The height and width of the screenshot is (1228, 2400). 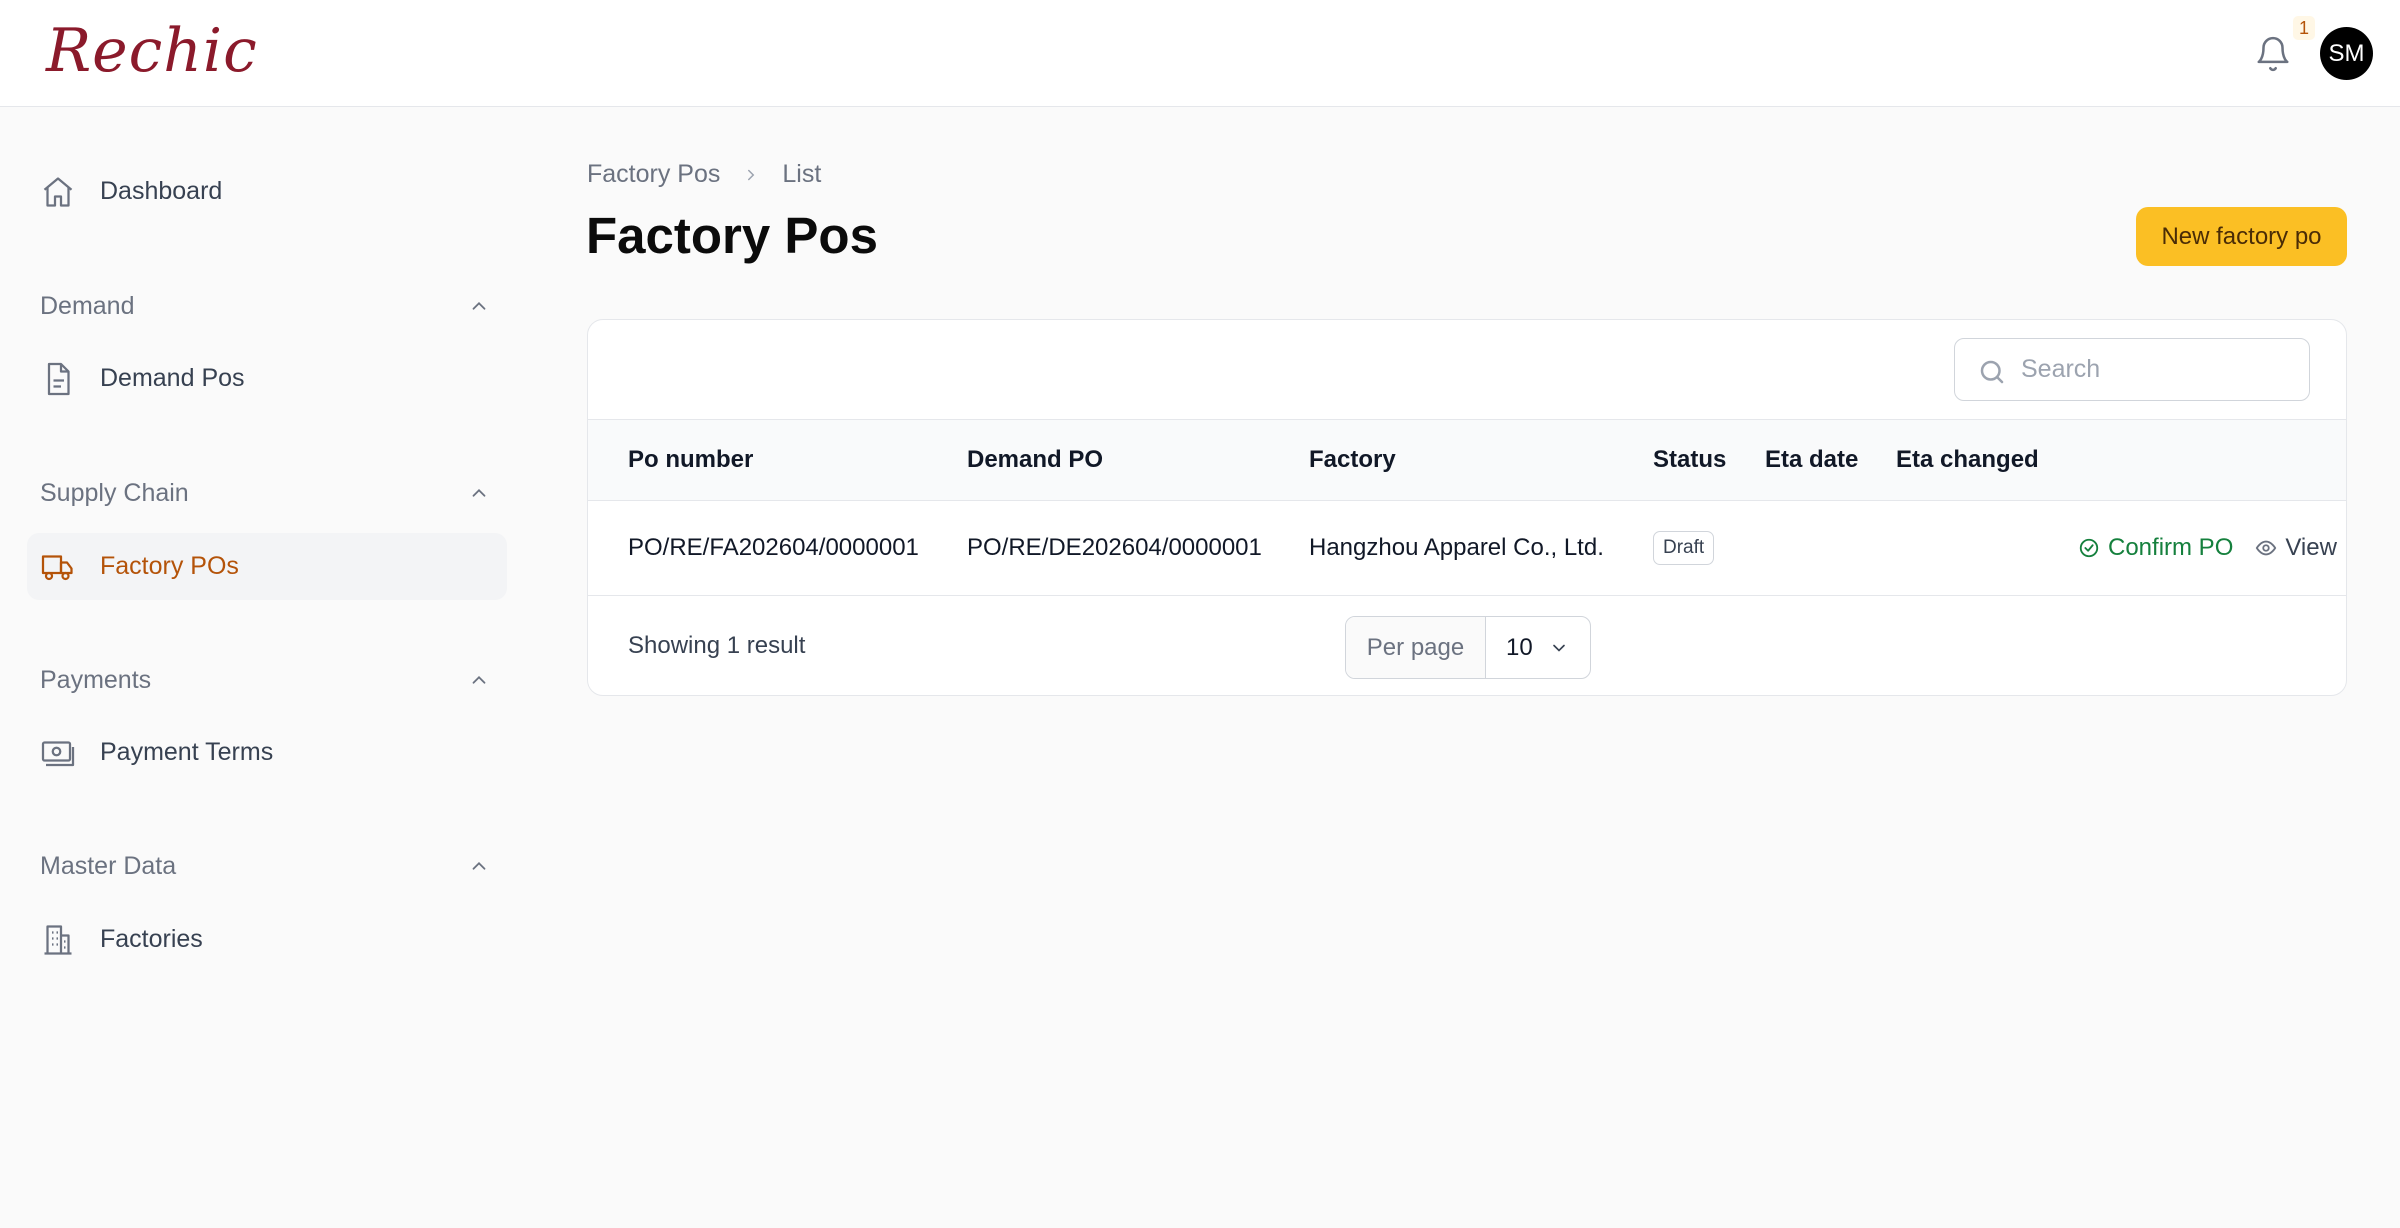 What do you see at coordinates (2266, 548) in the screenshot?
I see `eye-icon` at bounding box center [2266, 548].